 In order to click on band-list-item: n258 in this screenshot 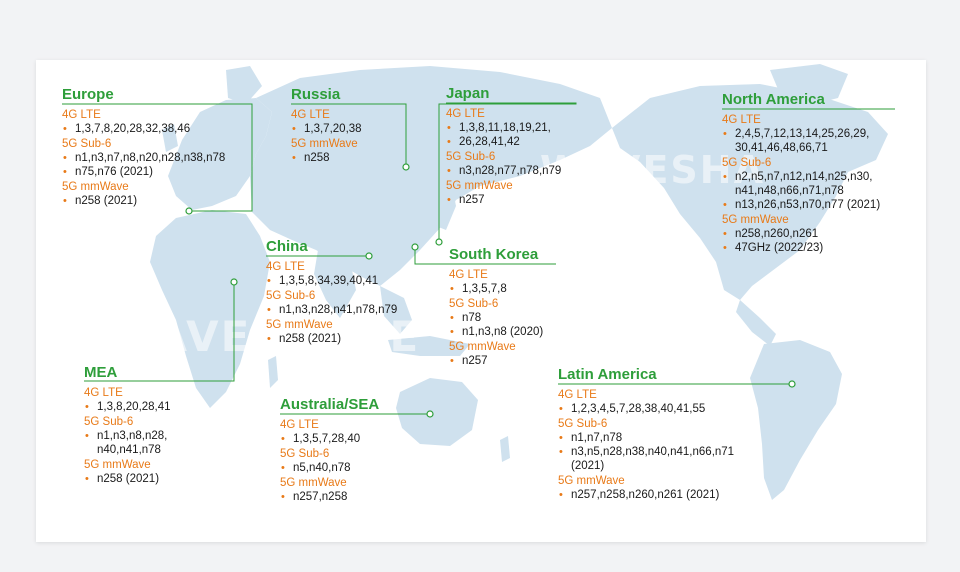, I will do `click(326, 158)`.